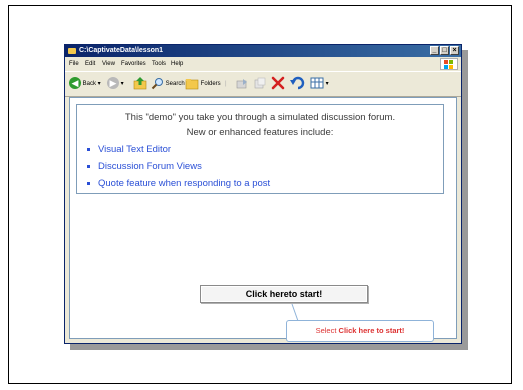  What do you see at coordinates (177, 64) in the screenshot?
I see `menu-help: Help` at bounding box center [177, 64].